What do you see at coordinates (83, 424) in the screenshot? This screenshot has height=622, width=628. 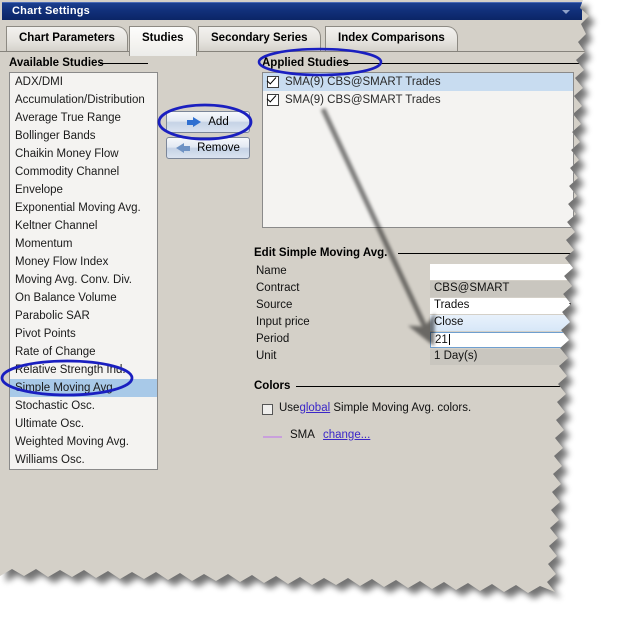 I see `available-study-item: Ultimate Osc.` at bounding box center [83, 424].